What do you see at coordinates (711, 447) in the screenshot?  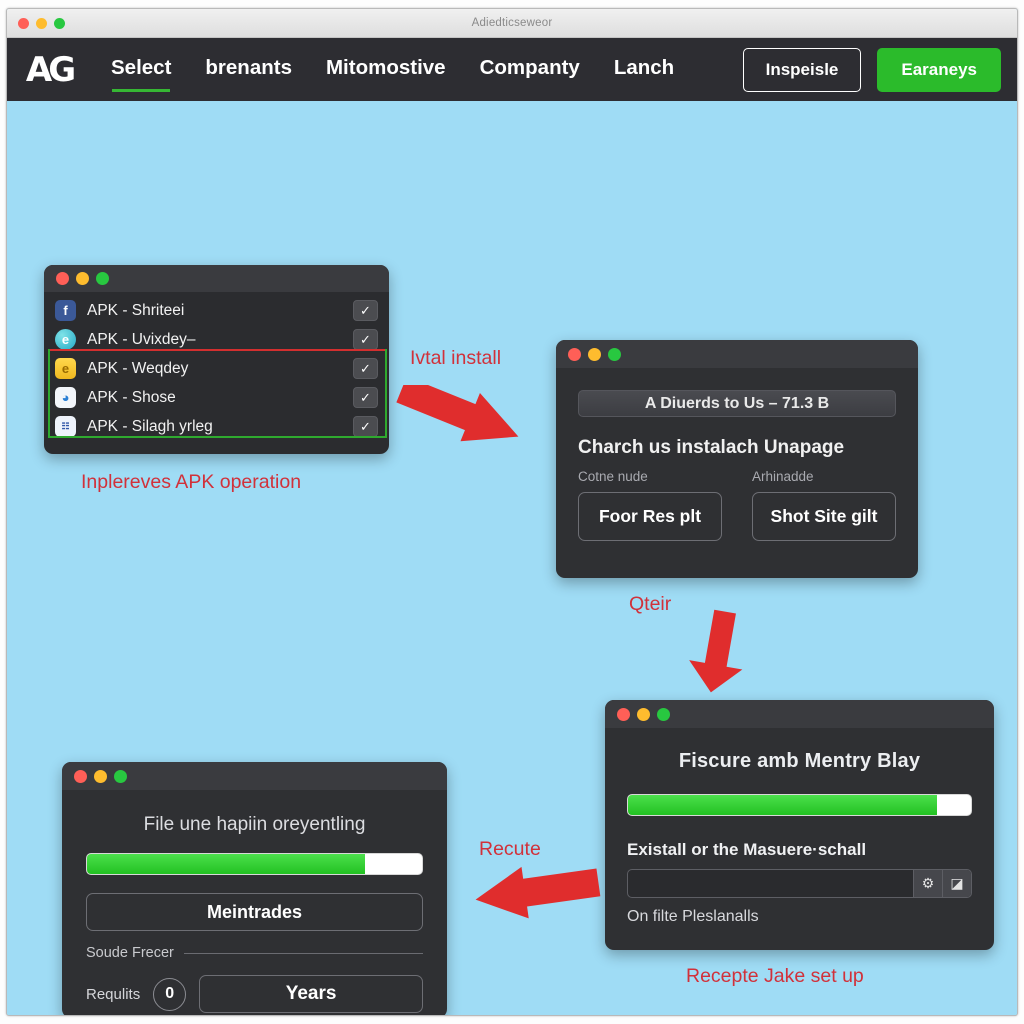 I see `install-dialog-headline: Charch us instalach Unapage` at bounding box center [711, 447].